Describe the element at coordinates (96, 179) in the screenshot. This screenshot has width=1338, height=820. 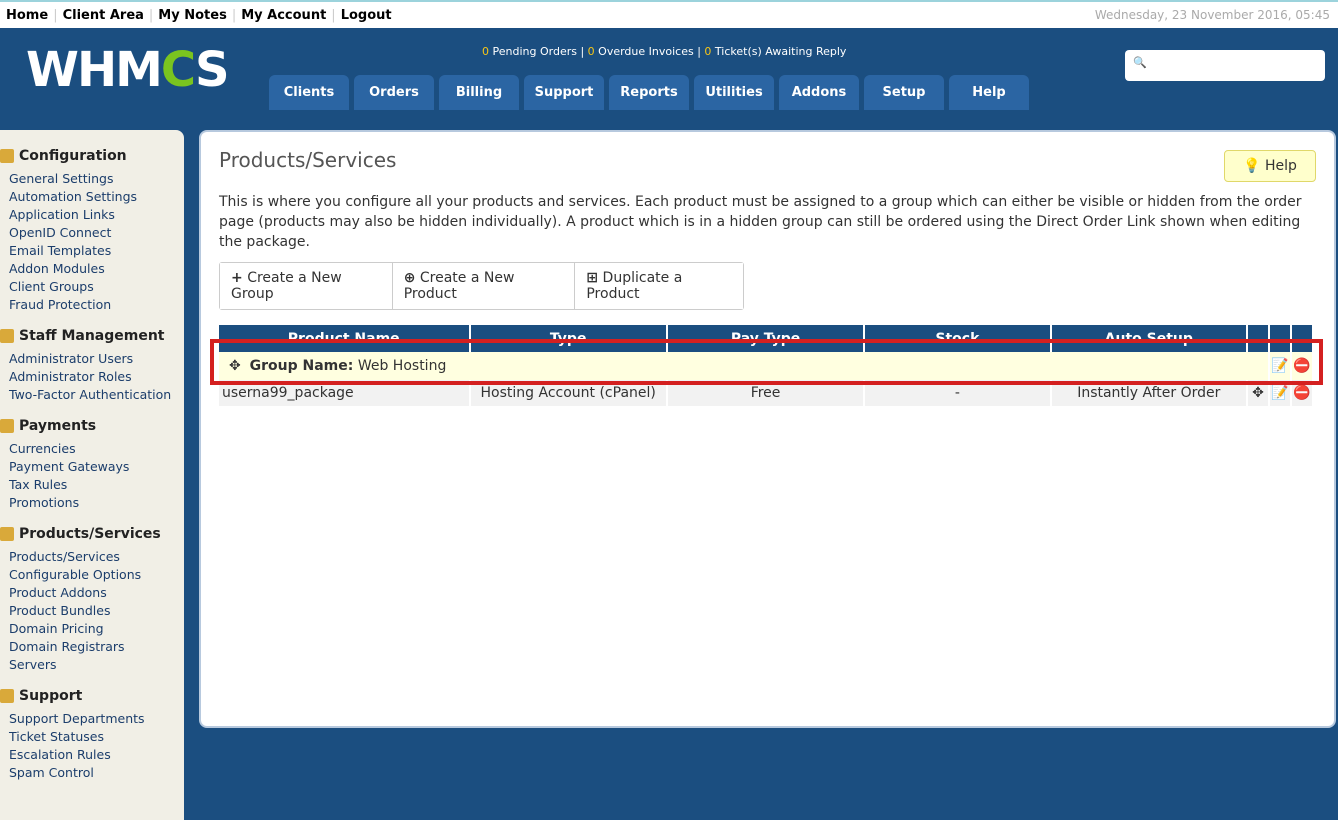
I see `sidebar-link: General Settings` at that location.